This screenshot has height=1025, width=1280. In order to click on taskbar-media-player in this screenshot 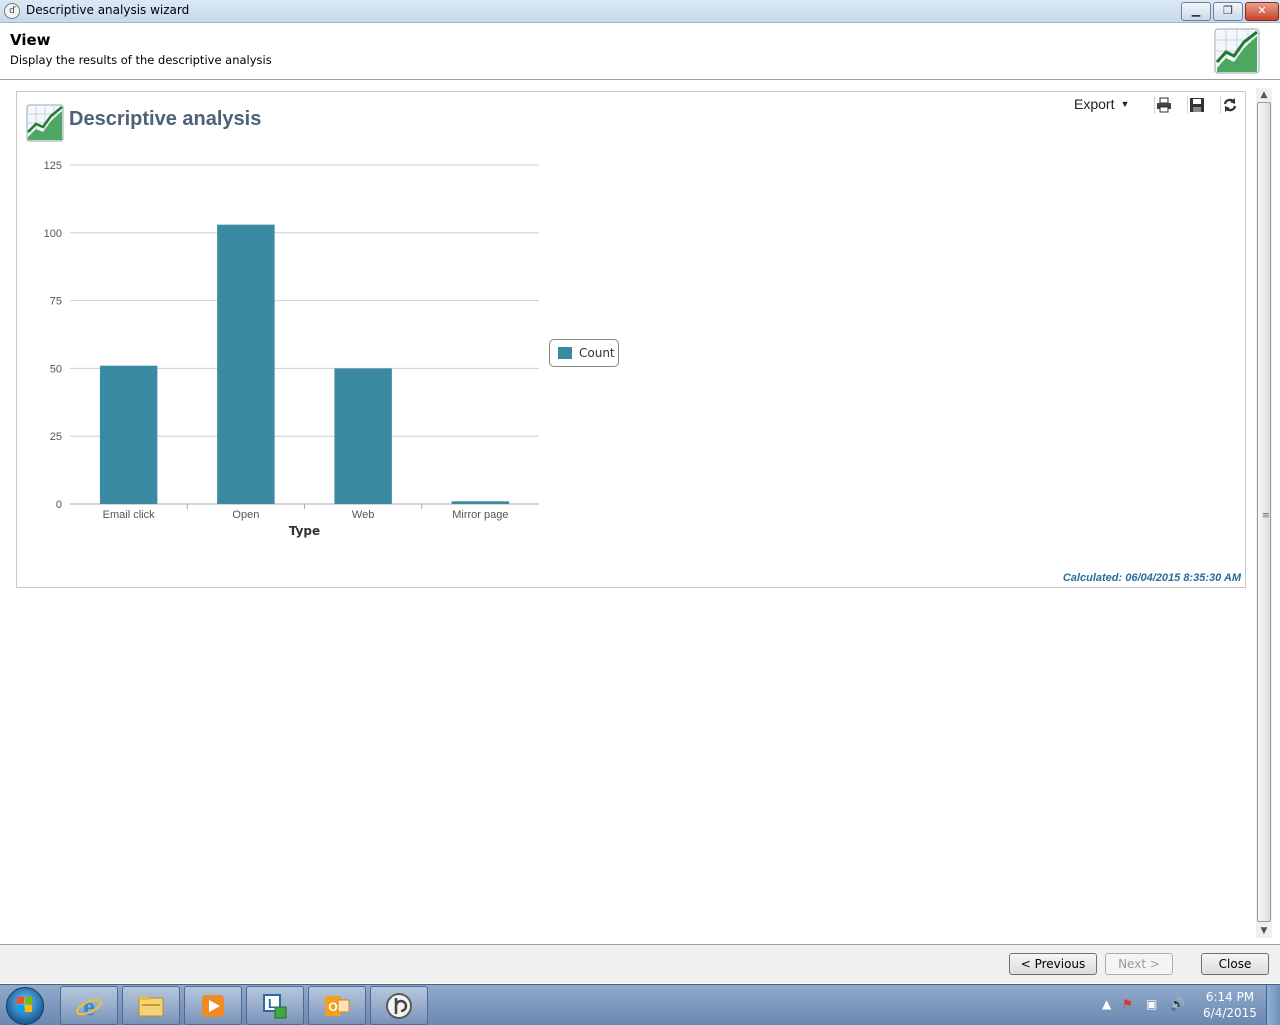, I will do `click(213, 1005)`.